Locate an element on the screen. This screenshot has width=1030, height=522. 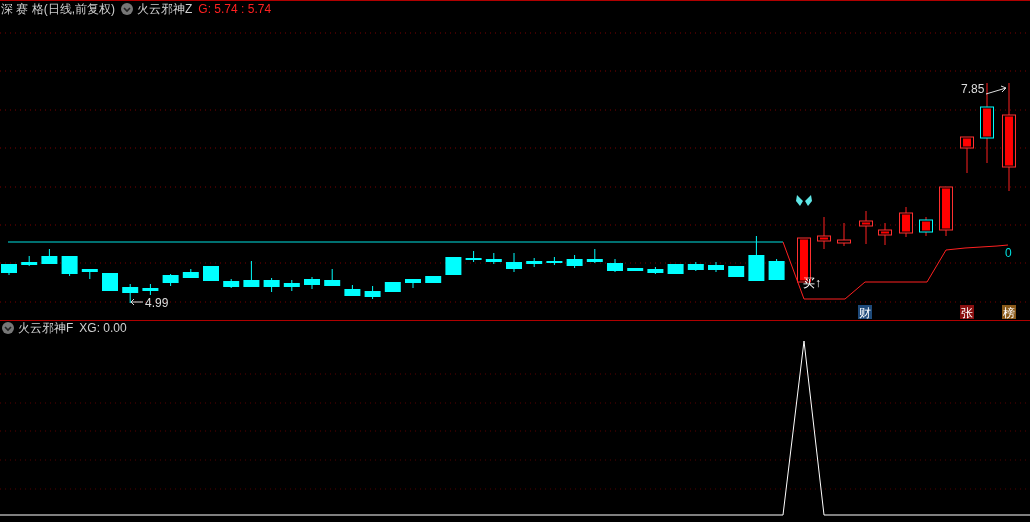
indicator-name: 火云邪神F is located at coordinates (46, 328).